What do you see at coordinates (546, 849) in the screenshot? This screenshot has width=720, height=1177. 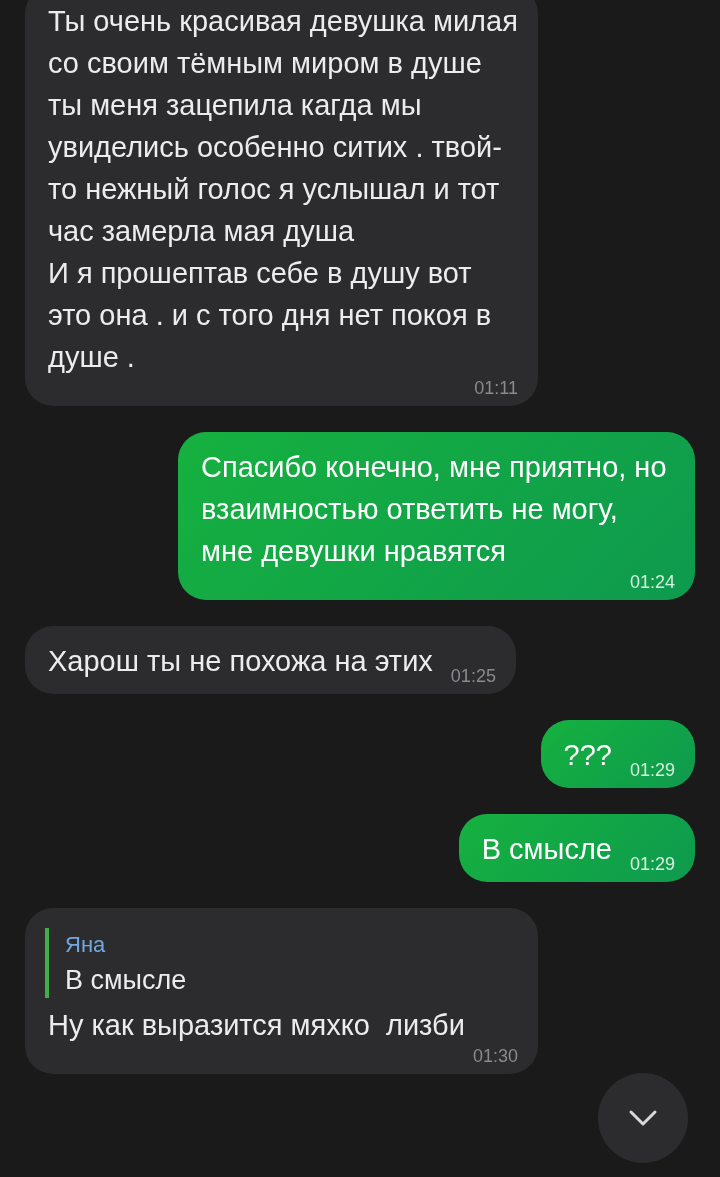 I see `message-text: В смысле` at bounding box center [546, 849].